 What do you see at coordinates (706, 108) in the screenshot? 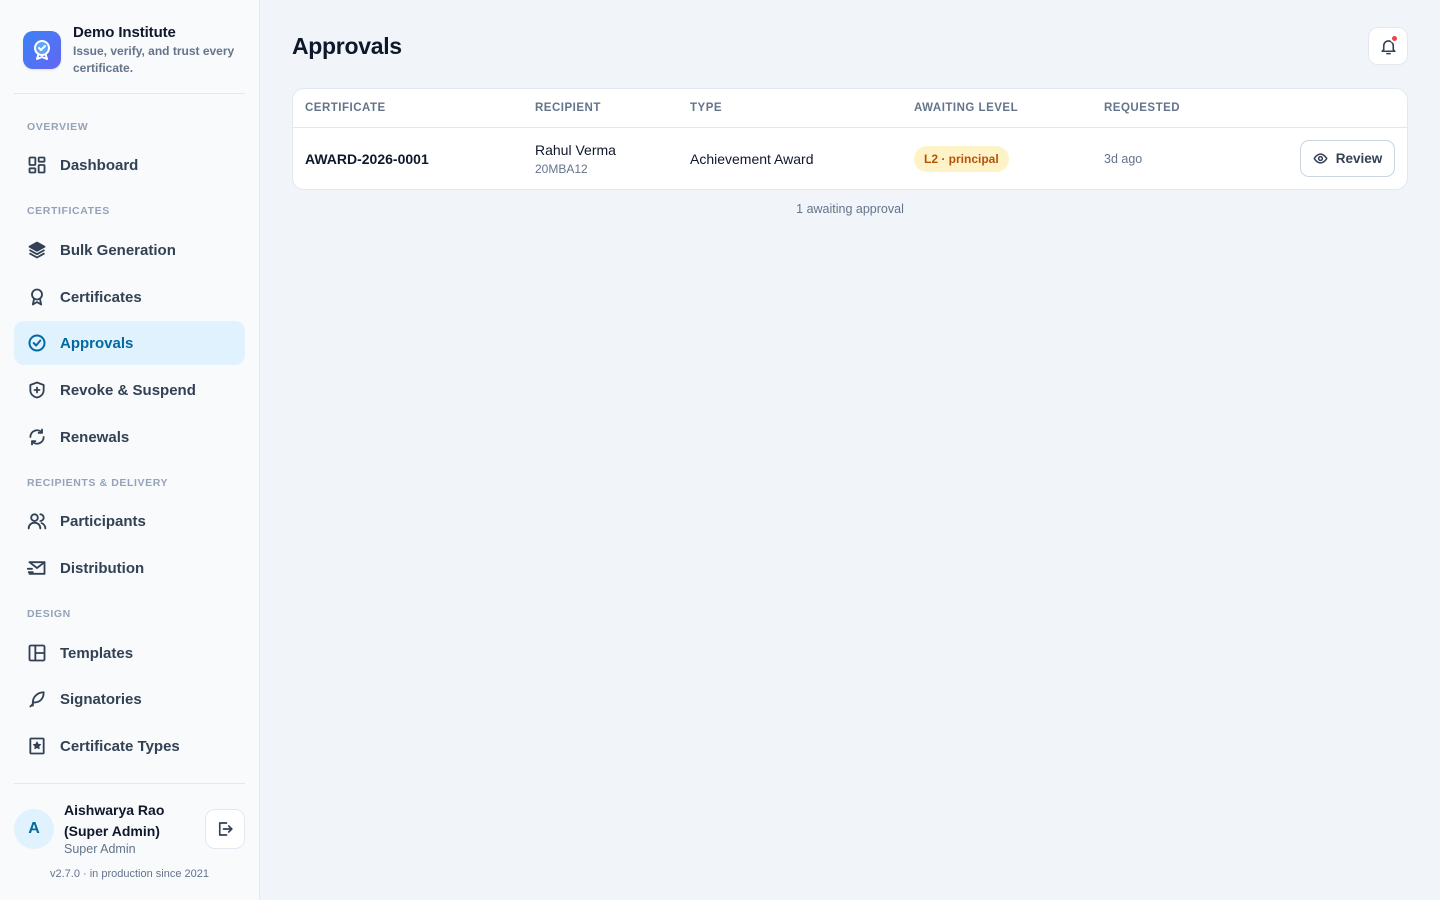
I see `column-header-type: TYPE` at bounding box center [706, 108].